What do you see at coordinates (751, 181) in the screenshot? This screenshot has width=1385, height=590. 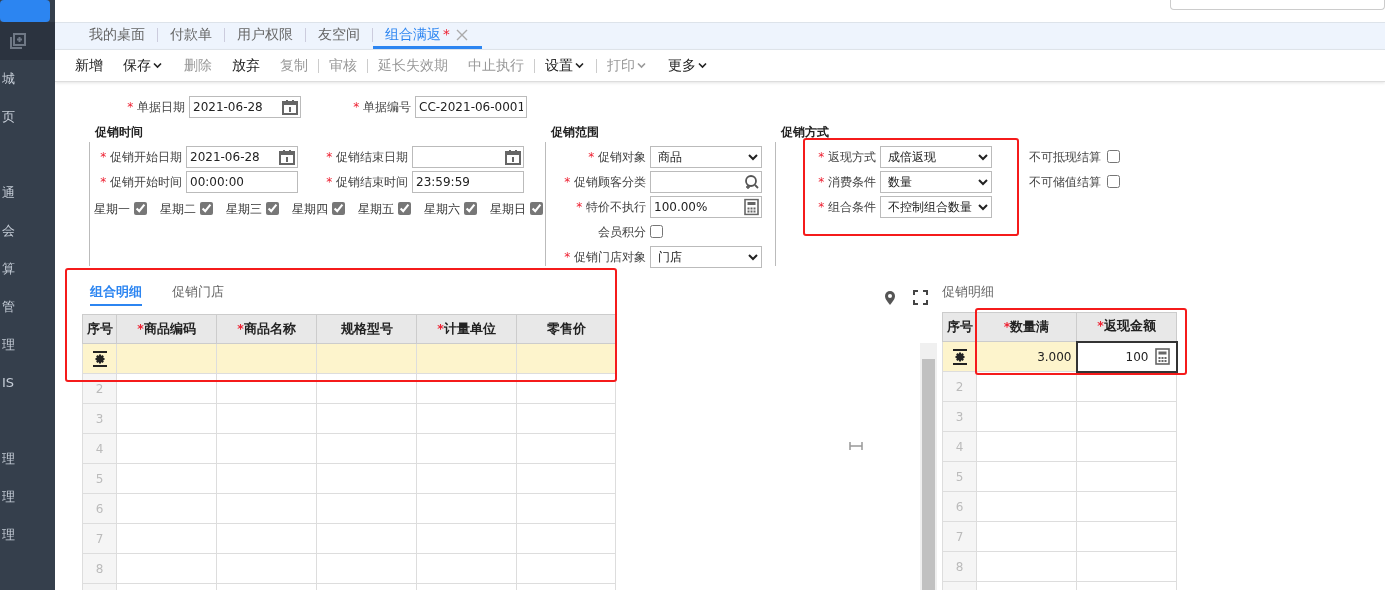 I see `search-icon` at bounding box center [751, 181].